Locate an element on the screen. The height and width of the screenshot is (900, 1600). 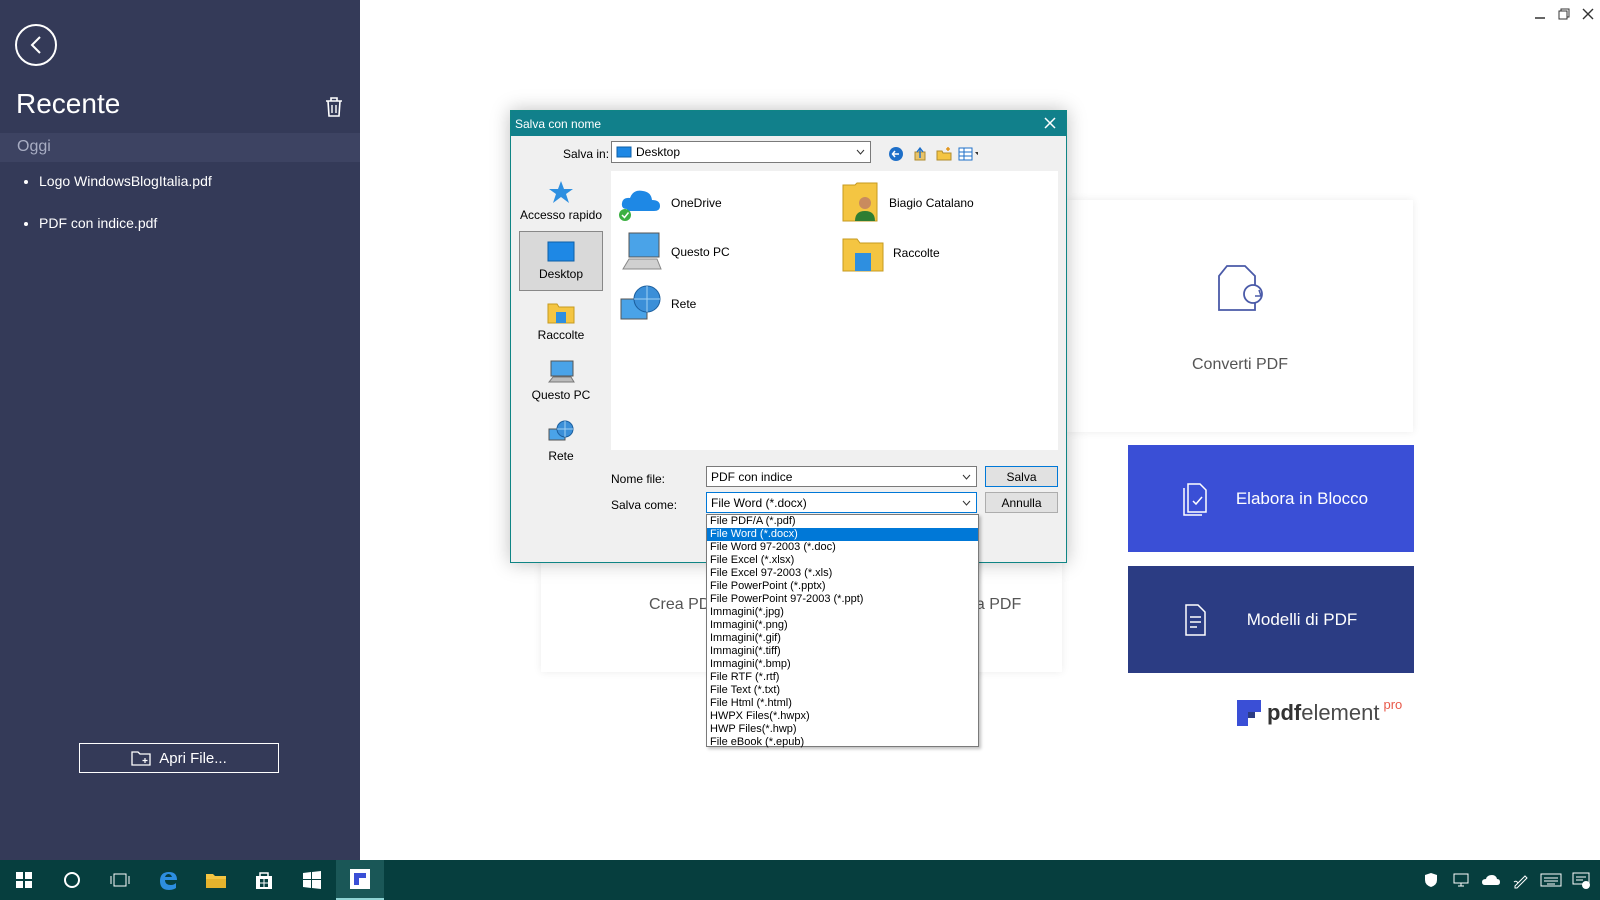
view-menu-button is located at coordinates (968, 154).